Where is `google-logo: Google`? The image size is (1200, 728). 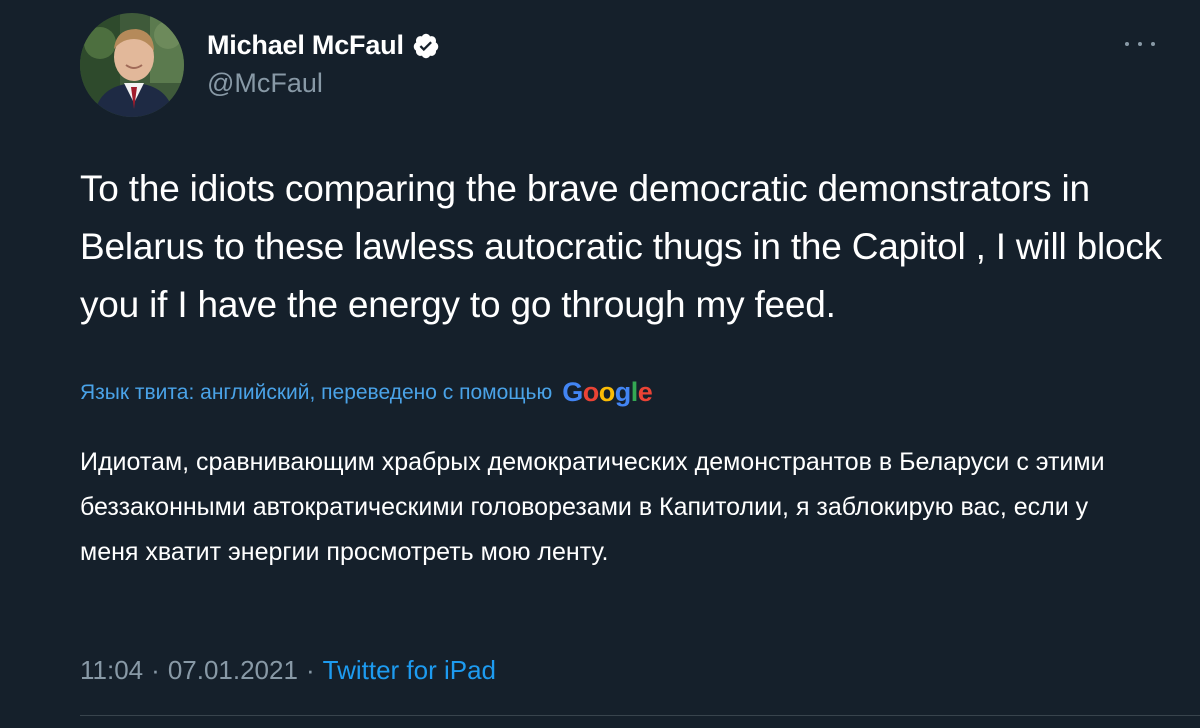
google-logo: Google is located at coordinates (607, 392).